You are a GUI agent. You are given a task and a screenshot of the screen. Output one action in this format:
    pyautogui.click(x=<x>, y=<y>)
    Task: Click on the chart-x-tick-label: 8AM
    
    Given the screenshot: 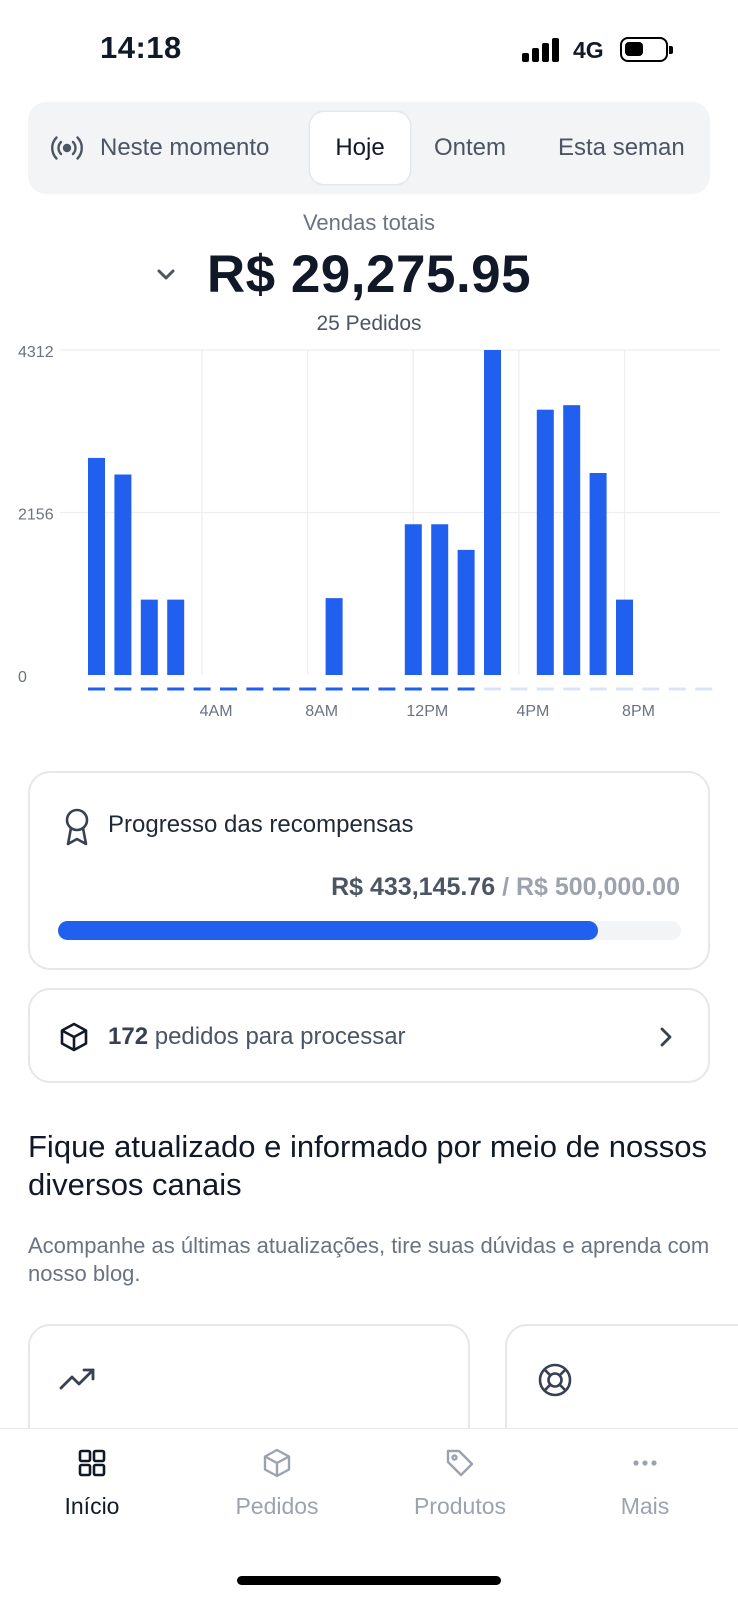 What is the action you would take?
    pyautogui.click(x=321, y=711)
    